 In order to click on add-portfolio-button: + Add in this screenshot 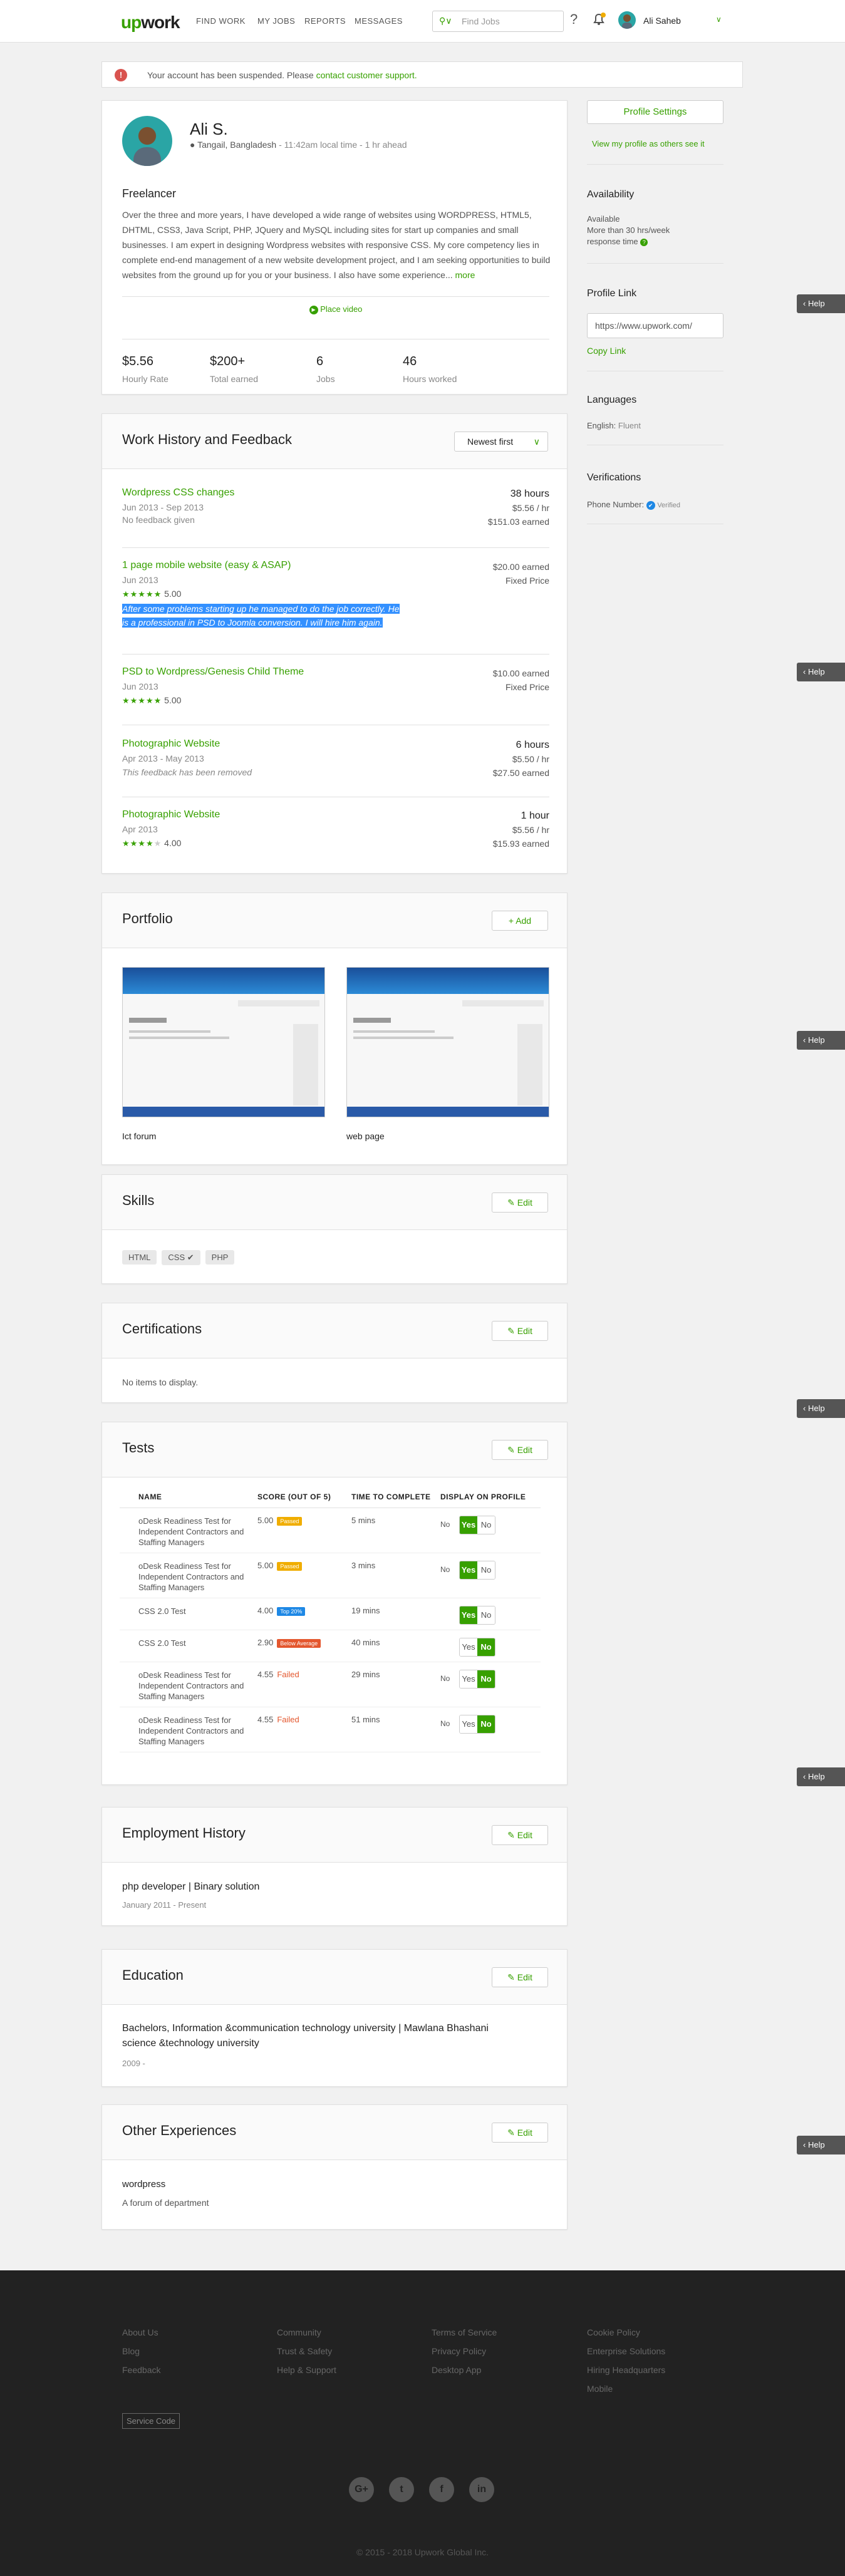, I will do `click(520, 921)`.